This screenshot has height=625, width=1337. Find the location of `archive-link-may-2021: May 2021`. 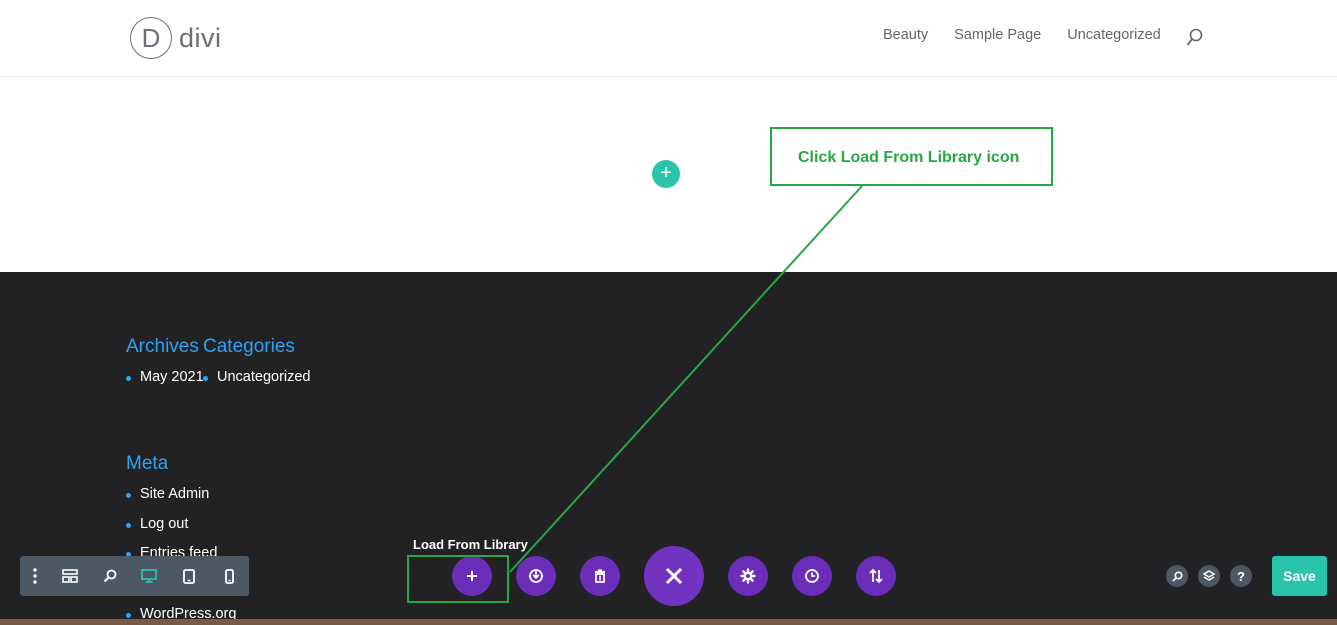

archive-link-may-2021: May 2021 is located at coordinates (165, 377).